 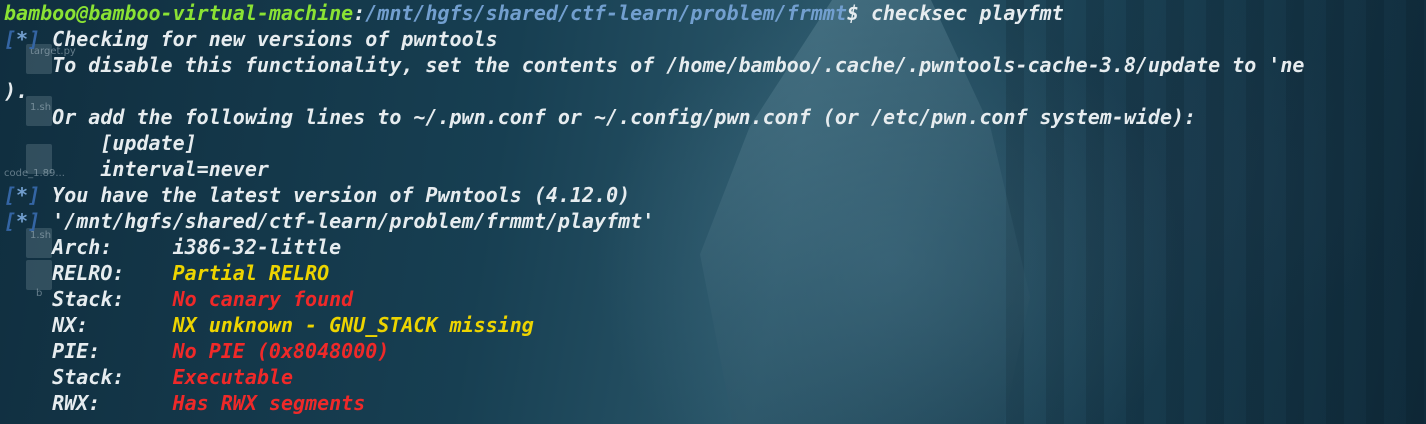 I want to click on output-line: )., so click(x=16, y=91).